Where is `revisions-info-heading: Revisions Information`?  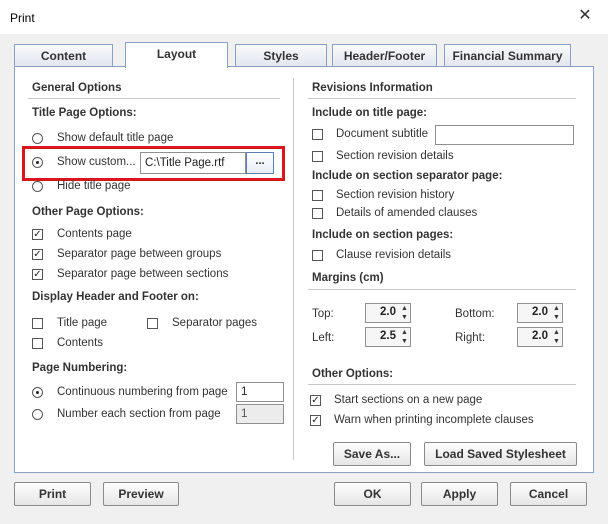 revisions-info-heading: Revisions Information is located at coordinates (372, 88).